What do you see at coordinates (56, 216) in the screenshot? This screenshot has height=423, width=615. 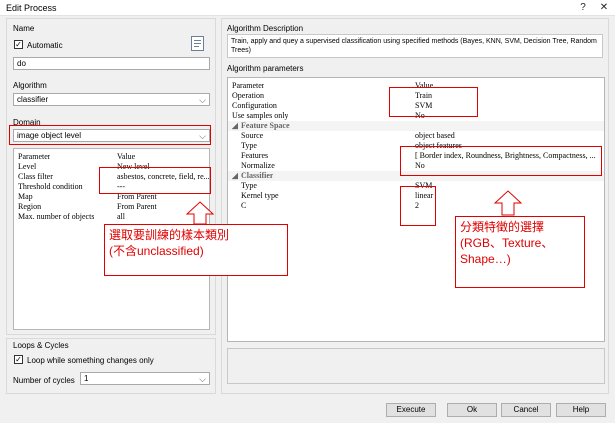 I see `param-name: Max. number of objects` at bounding box center [56, 216].